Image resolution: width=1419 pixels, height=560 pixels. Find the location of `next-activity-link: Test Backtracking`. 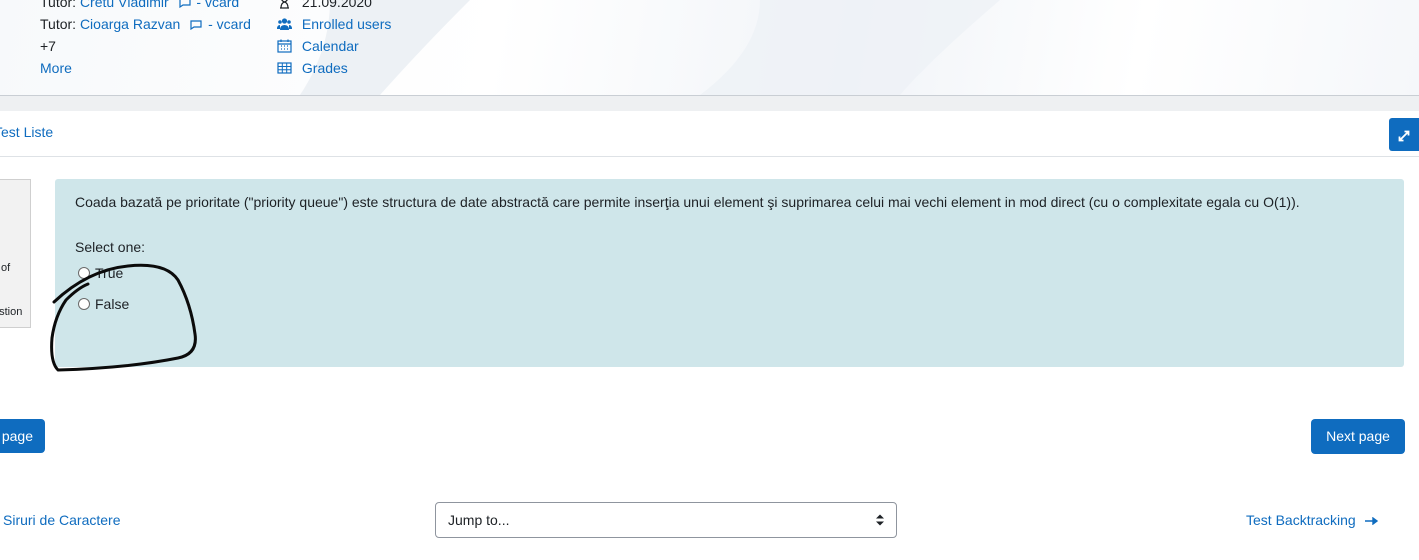

next-activity-link: Test Backtracking is located at coordinates (1301, 520).